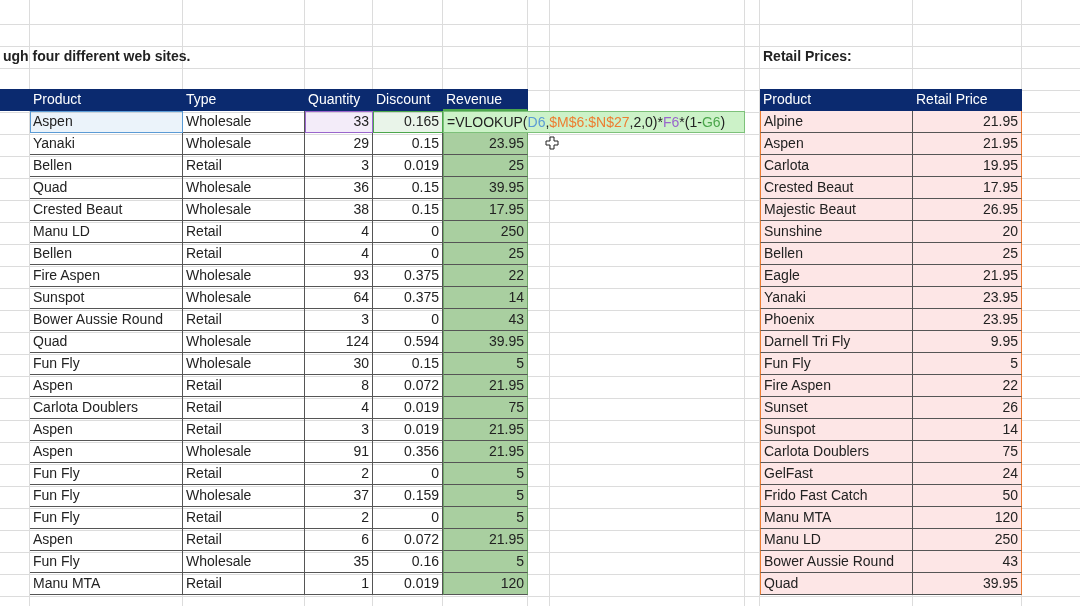  Describe the element at coordinates (97, 56) in the screenshot. I see `sheet-title: ugh four different web sites.` at that location.